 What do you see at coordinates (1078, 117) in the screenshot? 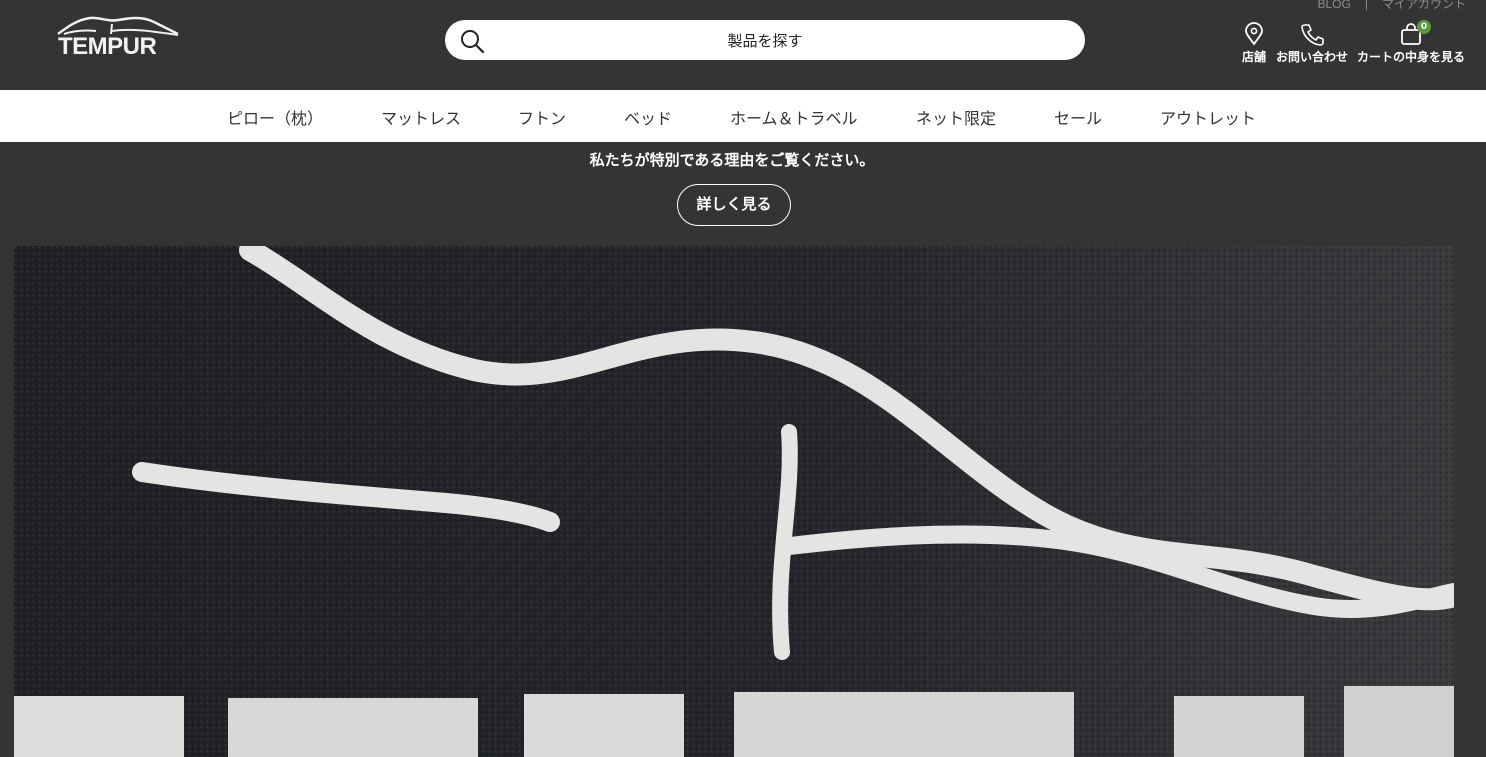
I see `nav-item-sale: セール` at bounding box center [1078, 117].